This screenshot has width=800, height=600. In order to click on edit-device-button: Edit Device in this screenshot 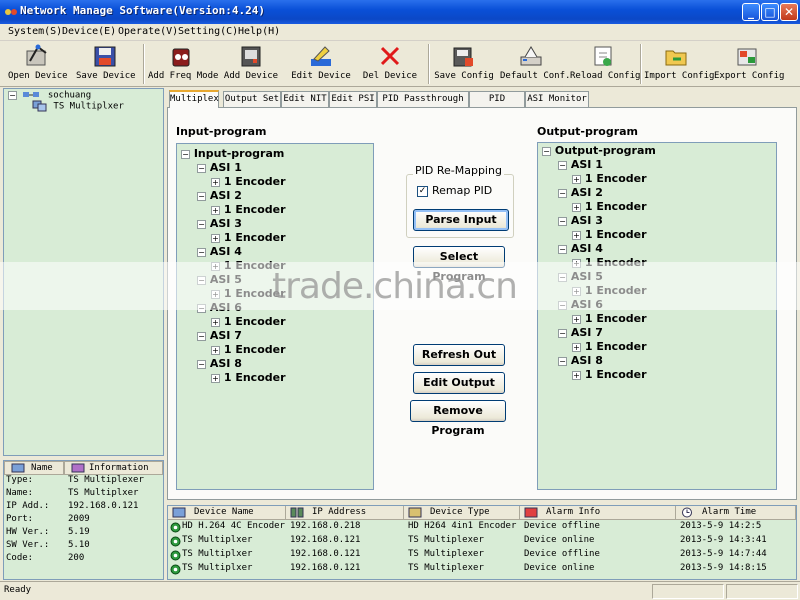, I will do `click(321, 63)`.